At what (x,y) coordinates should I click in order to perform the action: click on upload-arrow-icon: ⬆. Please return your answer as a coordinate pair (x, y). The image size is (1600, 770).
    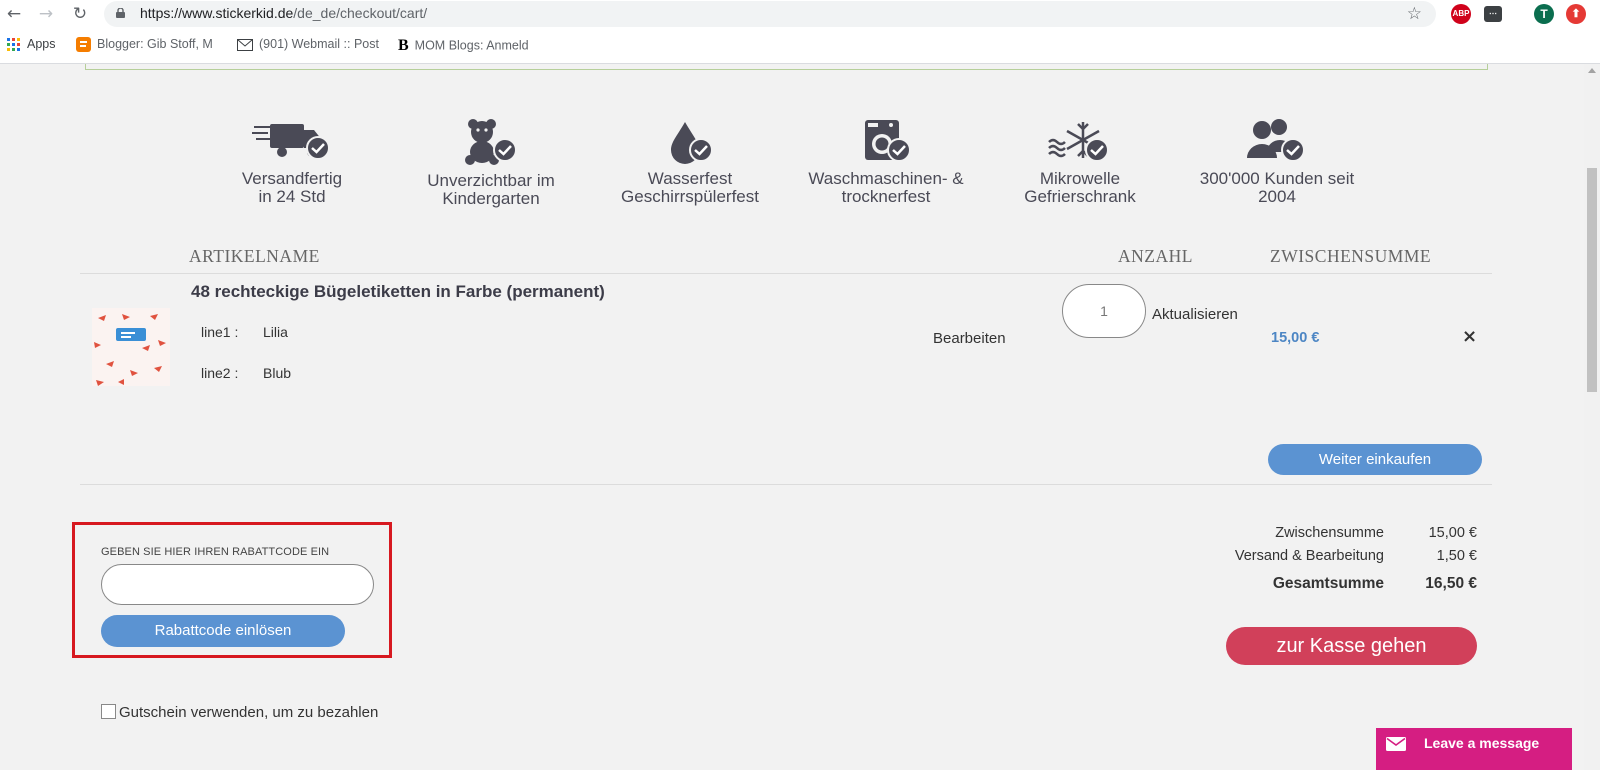
    Looking at the image, I should click on (1576, 14).